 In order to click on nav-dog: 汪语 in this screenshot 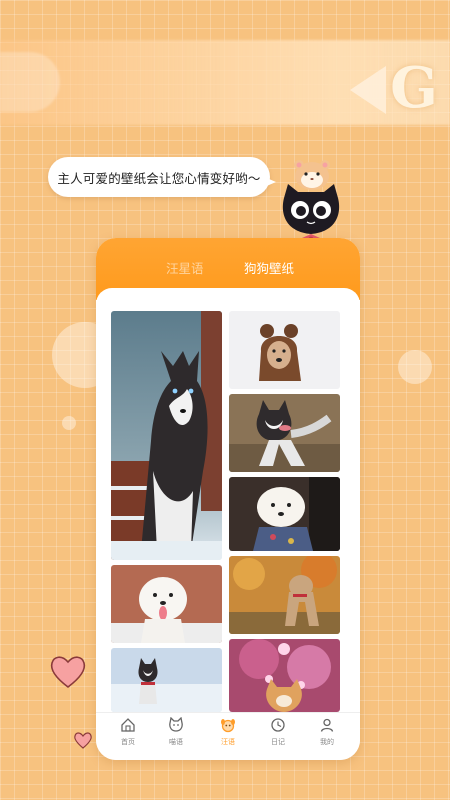, I will do `click(228, 737)`.